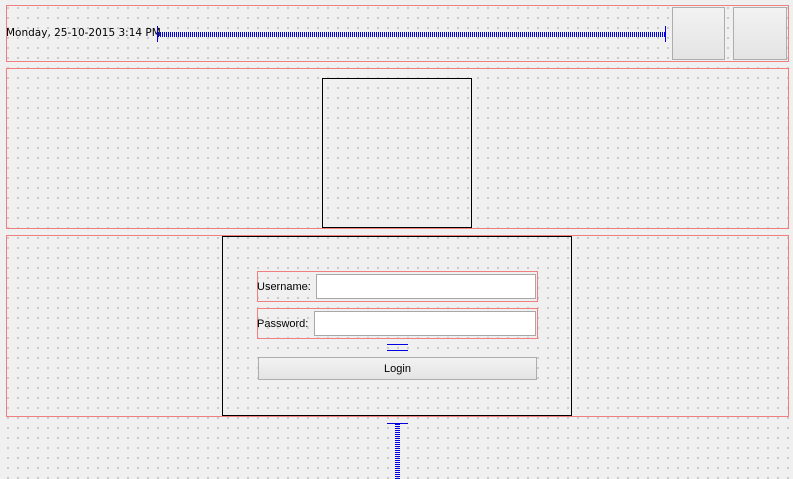 This screenshot has width=793, height=479. What do you see at coordinates (83, 33) in the screenshot?
I see `datetime-label: Monday, 25-10-2015 3:14 PM` at bounding box center [83, 33].